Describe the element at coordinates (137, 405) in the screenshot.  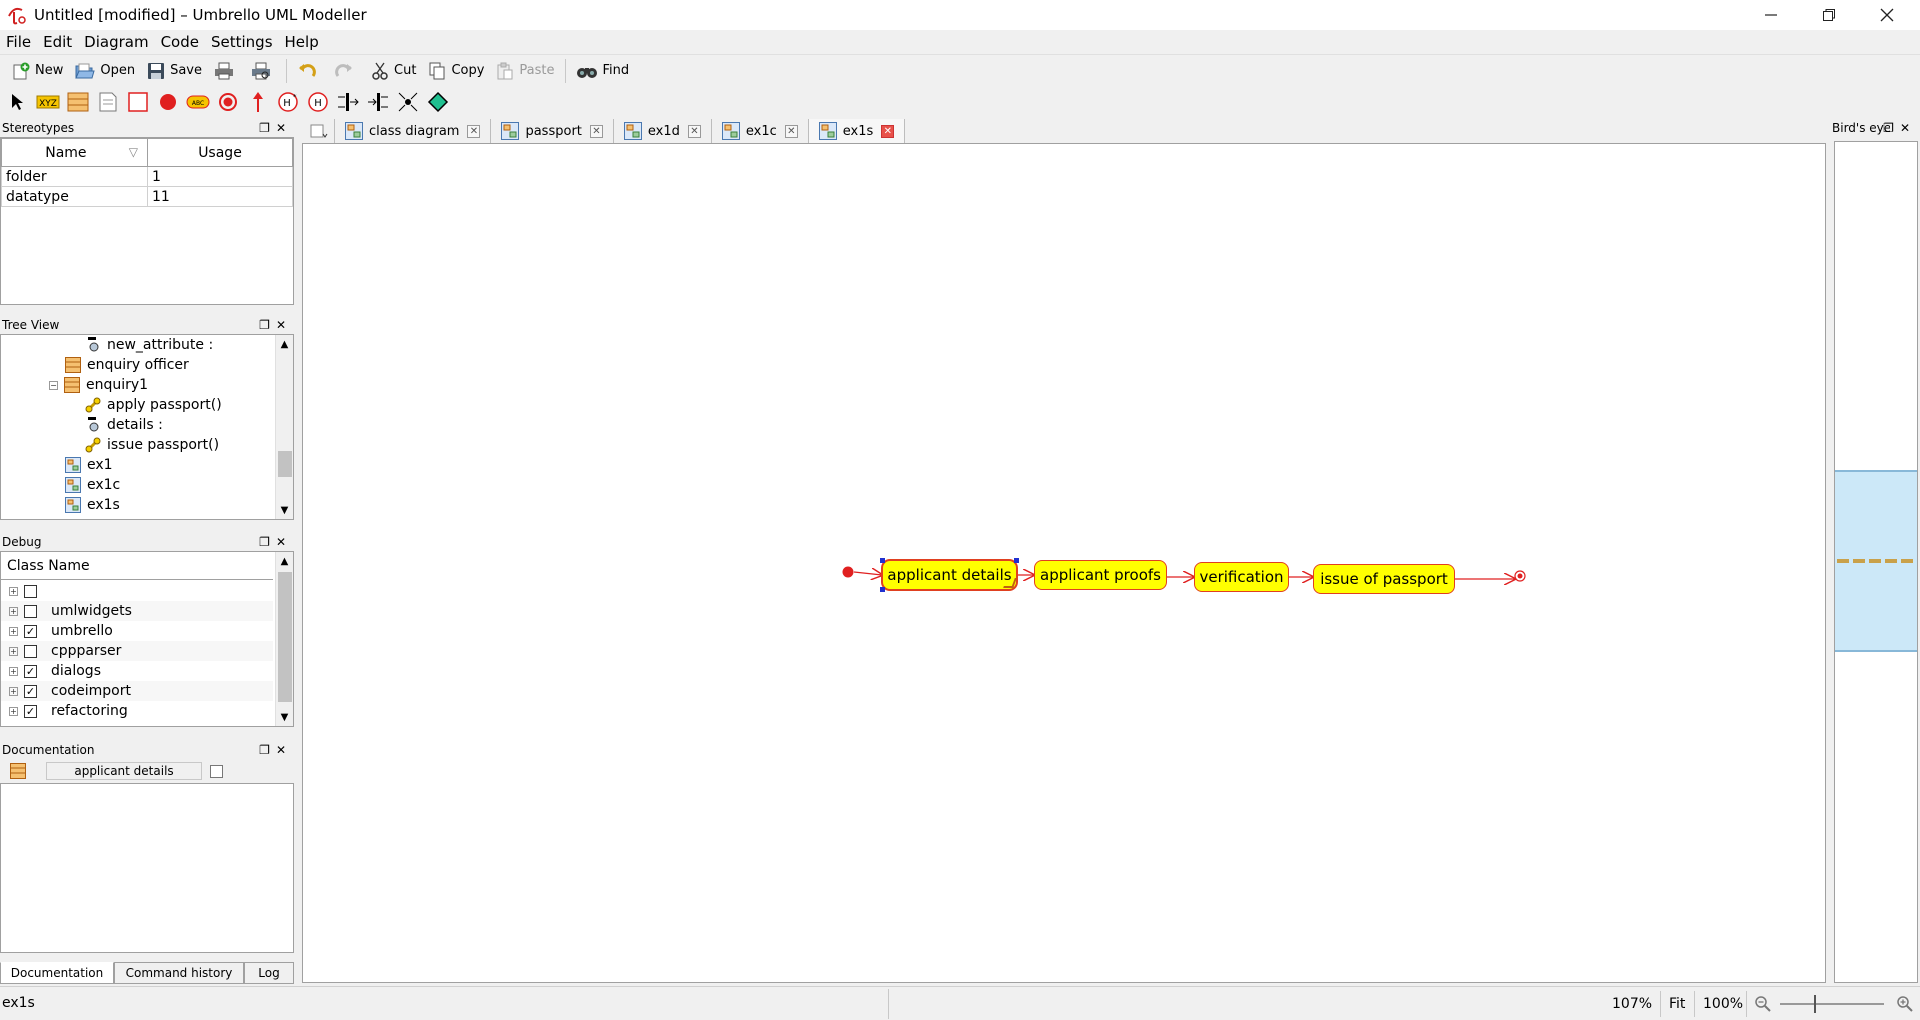
I see `tree-item: apply passport()` at that location.